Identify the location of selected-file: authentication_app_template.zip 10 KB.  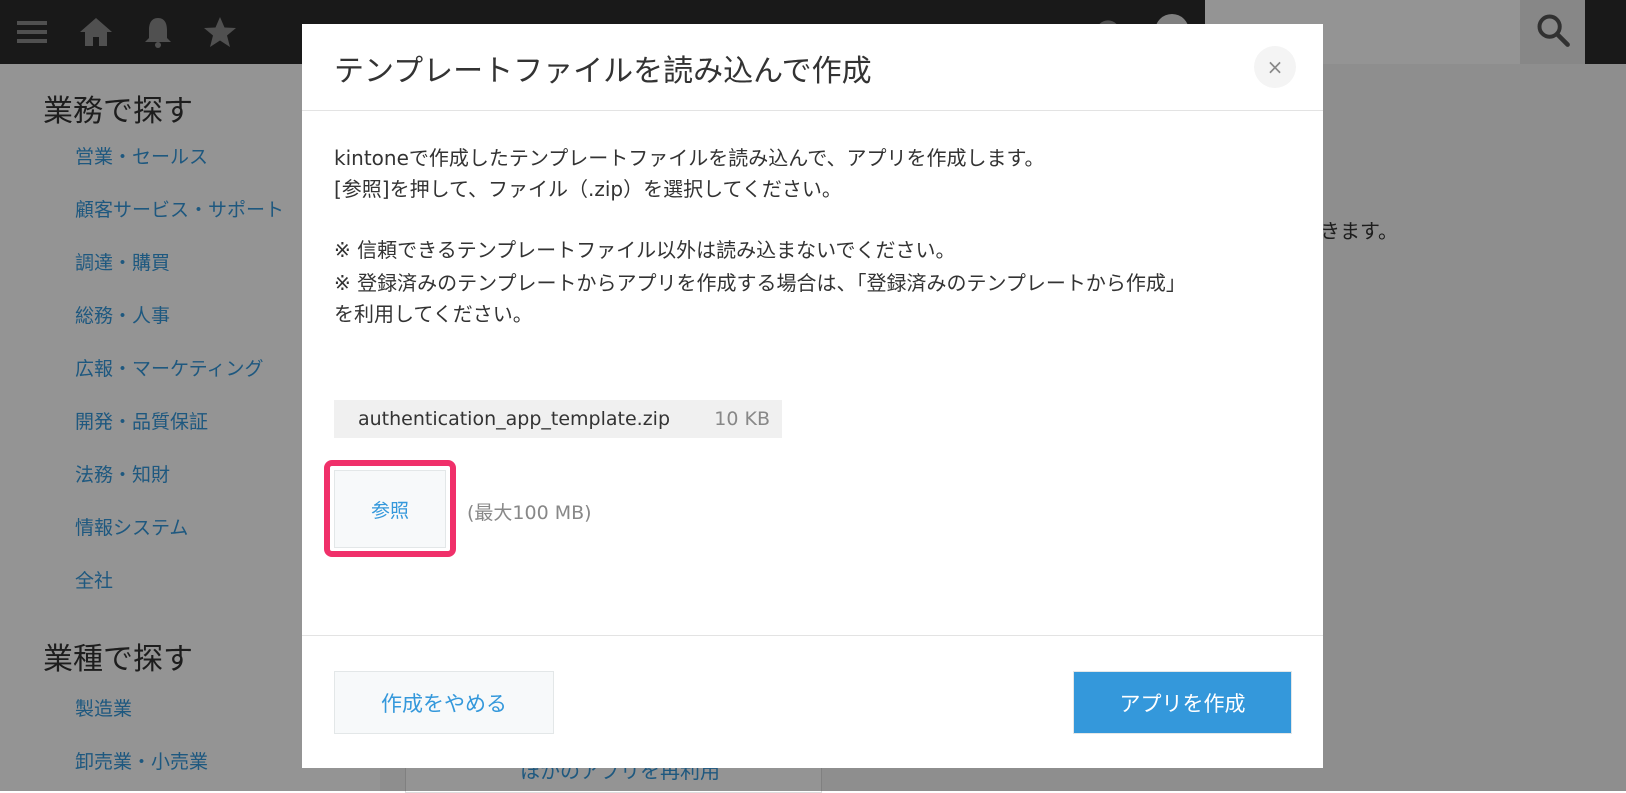
(558, 419).